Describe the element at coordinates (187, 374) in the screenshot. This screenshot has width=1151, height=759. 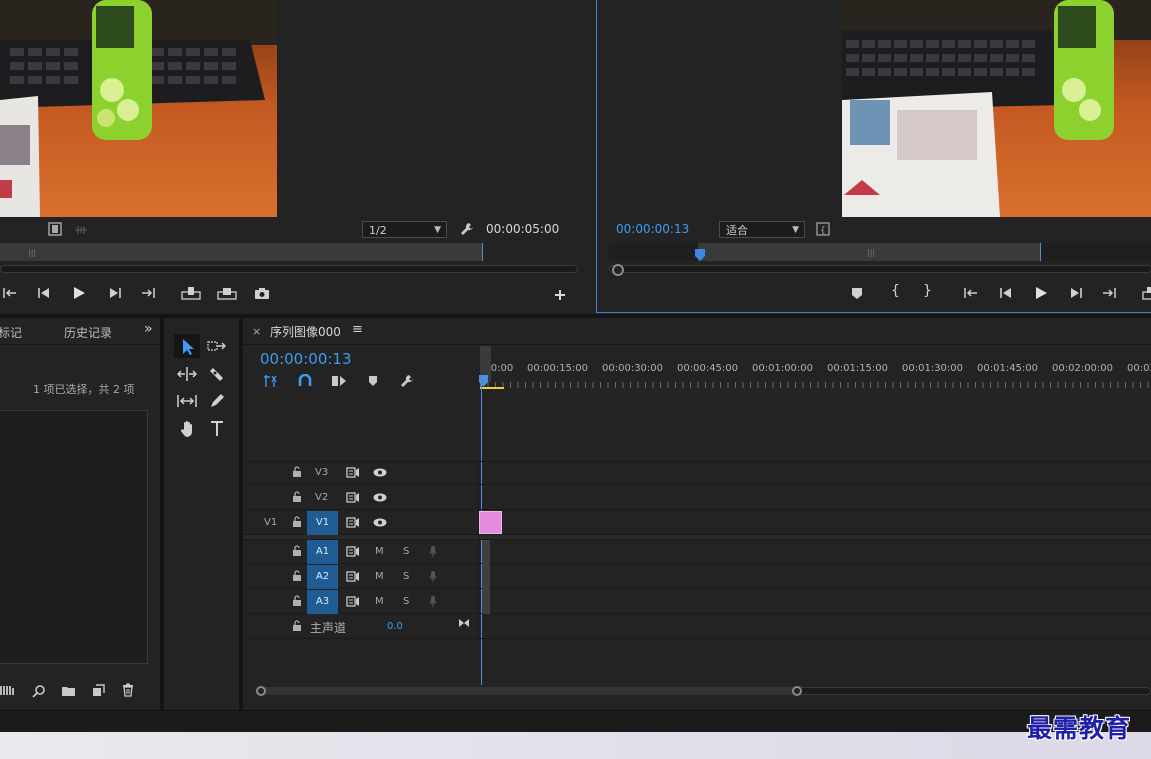
I see `ripple-edit-icon` at that location.